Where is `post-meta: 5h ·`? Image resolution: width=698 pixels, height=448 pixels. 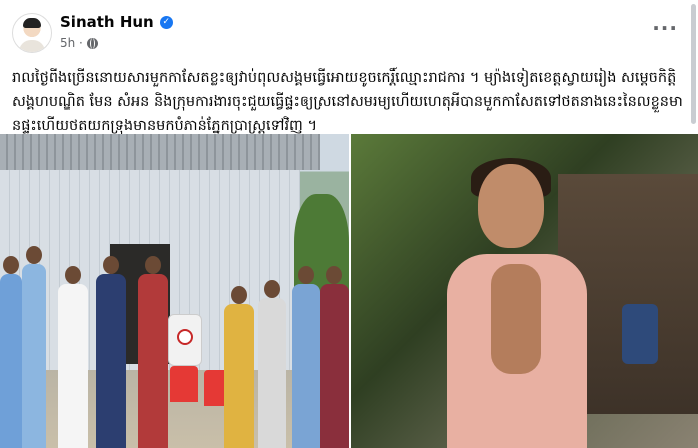 post-meta: 5h · is located at coordinates (79, 43).